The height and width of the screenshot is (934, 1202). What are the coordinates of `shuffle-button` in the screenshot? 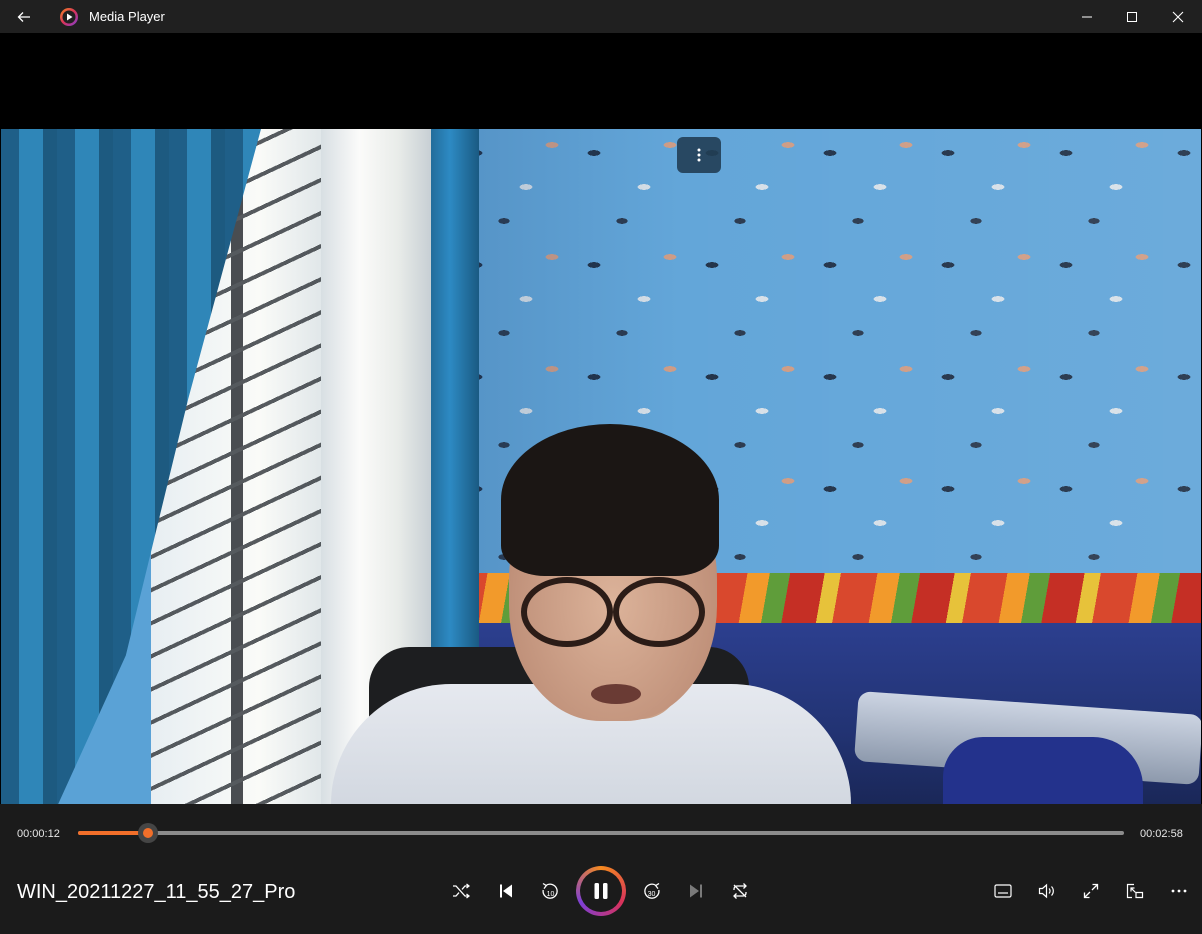 It's located at (461, 891).